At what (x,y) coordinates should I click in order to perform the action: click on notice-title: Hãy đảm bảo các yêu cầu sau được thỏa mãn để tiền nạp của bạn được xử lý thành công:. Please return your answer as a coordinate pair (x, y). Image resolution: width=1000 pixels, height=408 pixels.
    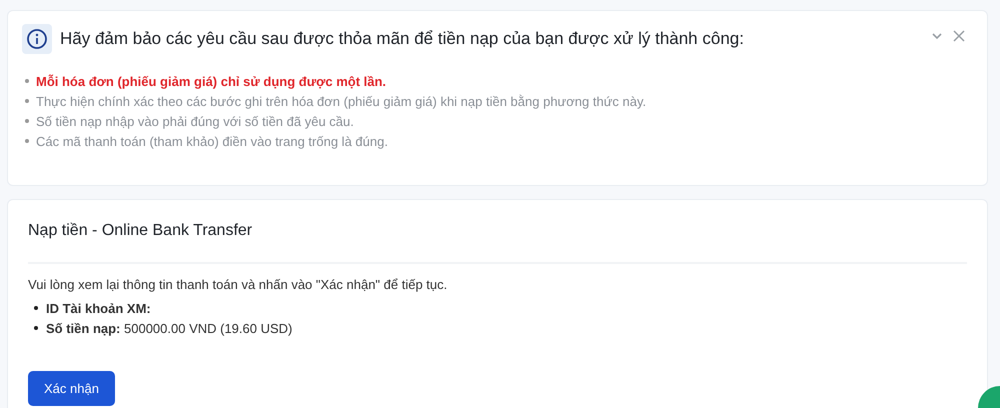
    Looking at the image, I should click on (402, 39).